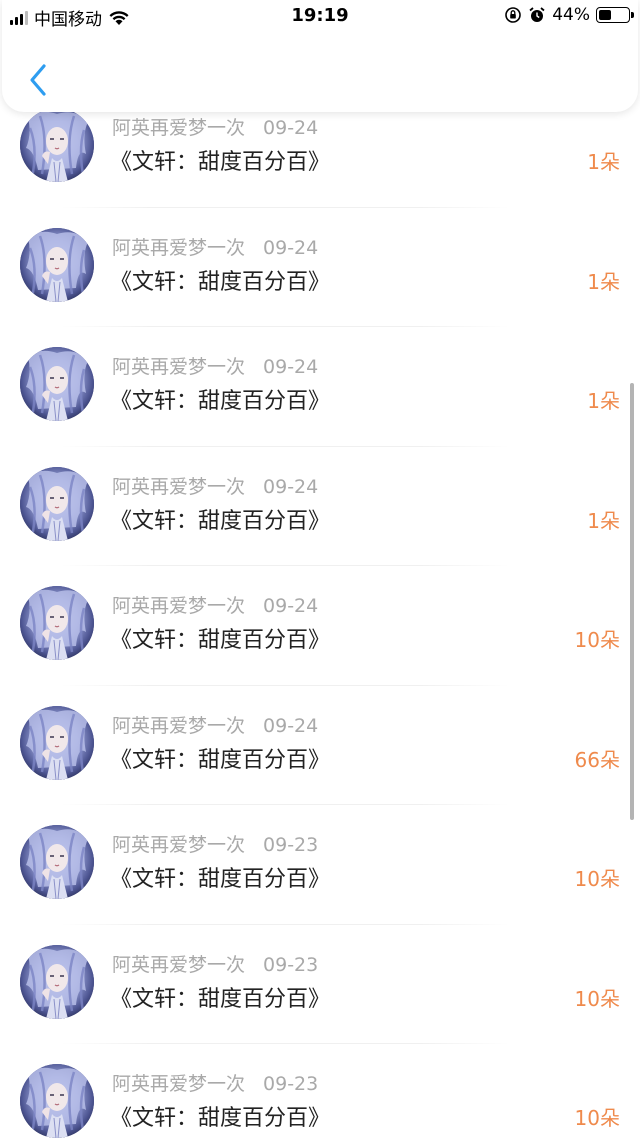 The image size is (640, 1139). Describe the element at coordinates (597, 759) in the screenshot. I see `gift-amount: 66朵` at that location.